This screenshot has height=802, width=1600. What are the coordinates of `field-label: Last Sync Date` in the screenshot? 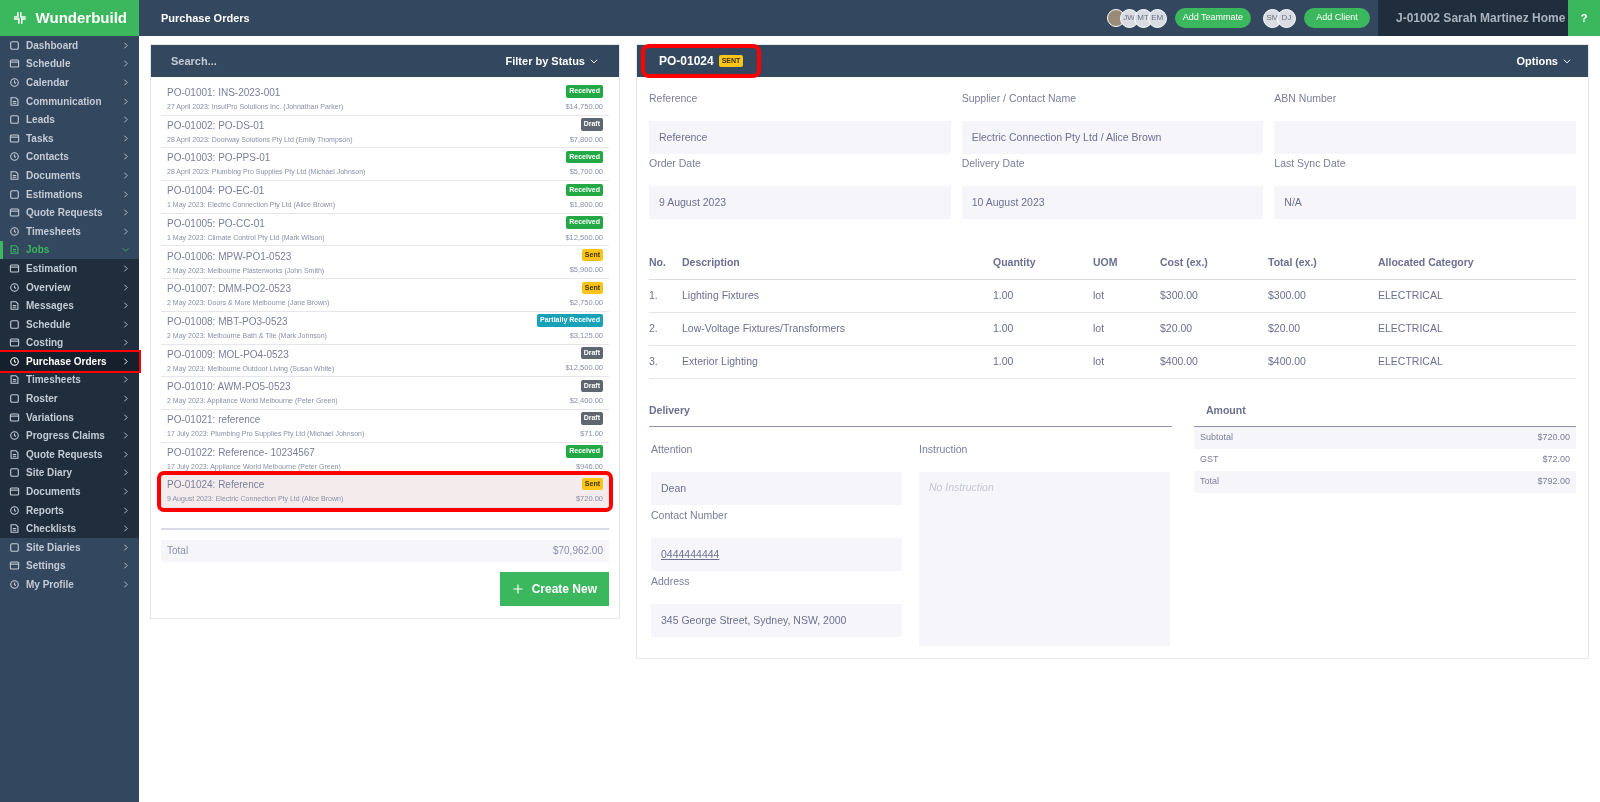 It's located at (1310, 163).